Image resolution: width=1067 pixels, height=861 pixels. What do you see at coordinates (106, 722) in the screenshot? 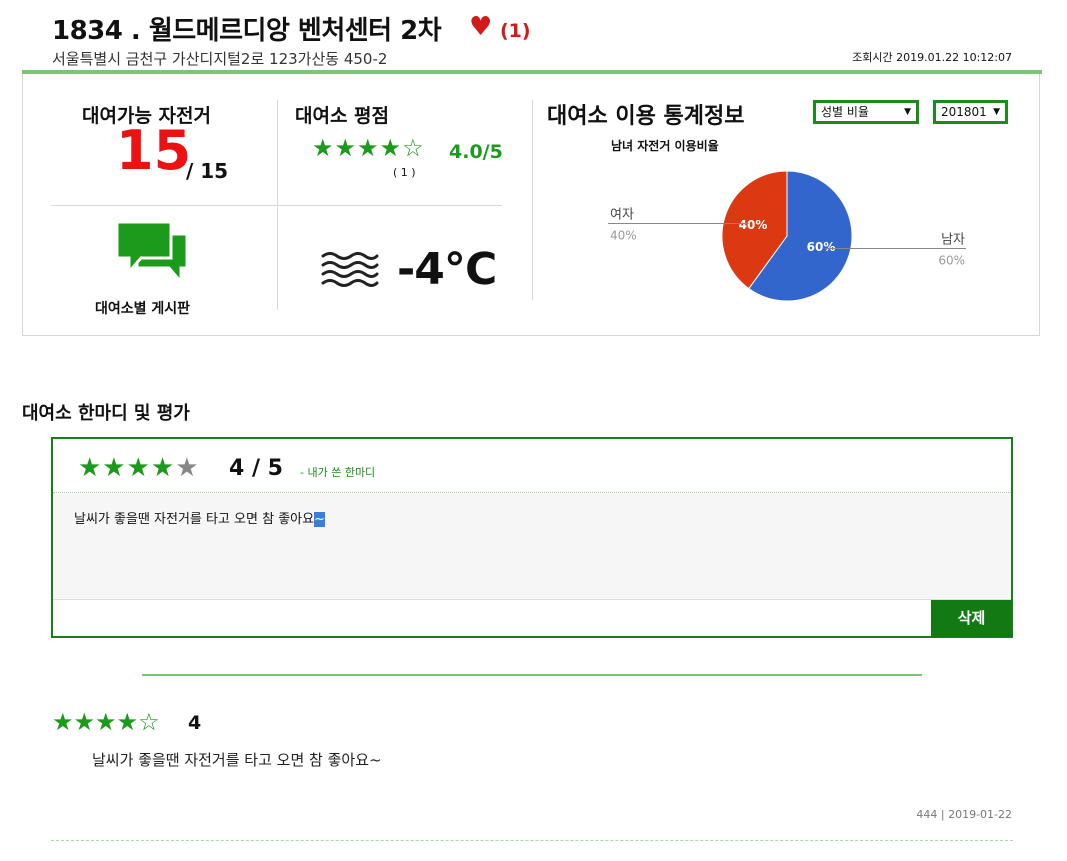
I see `review-item-stars: ★★★★☆` at bounding box center [106, 722].